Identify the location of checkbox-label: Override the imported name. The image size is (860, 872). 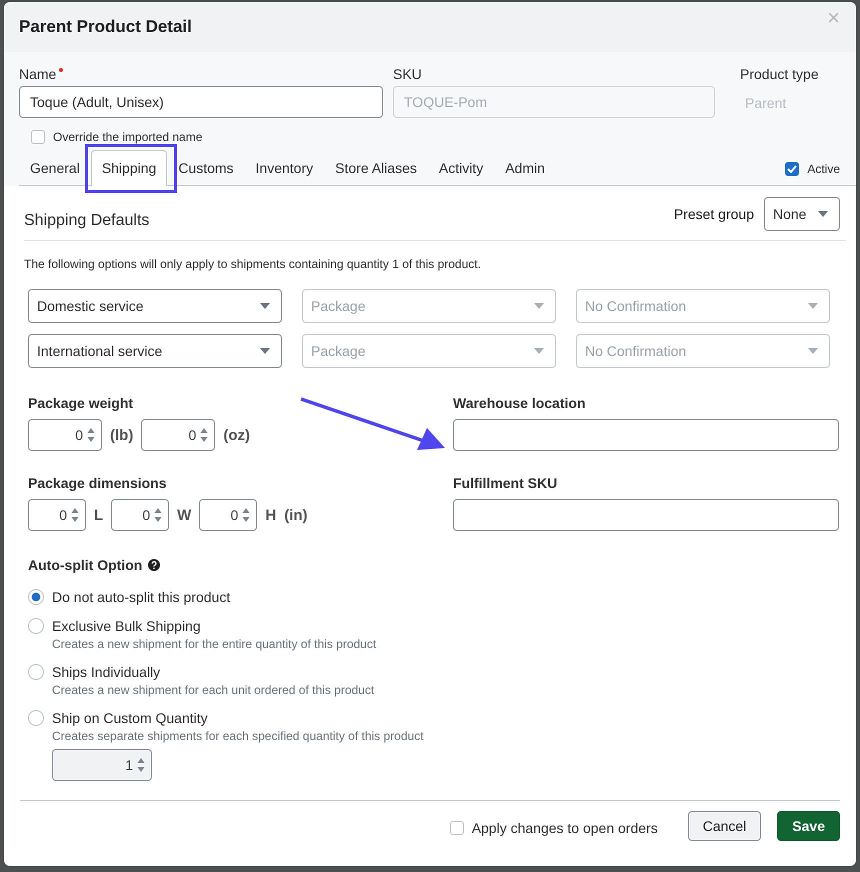
(127, 137).